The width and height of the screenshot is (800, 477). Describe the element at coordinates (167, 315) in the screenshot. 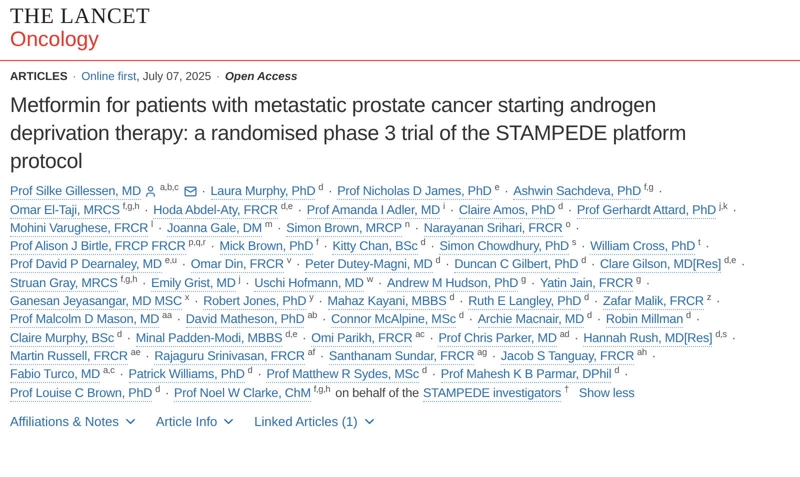

I see `affiliation-marks: aa` at that location.